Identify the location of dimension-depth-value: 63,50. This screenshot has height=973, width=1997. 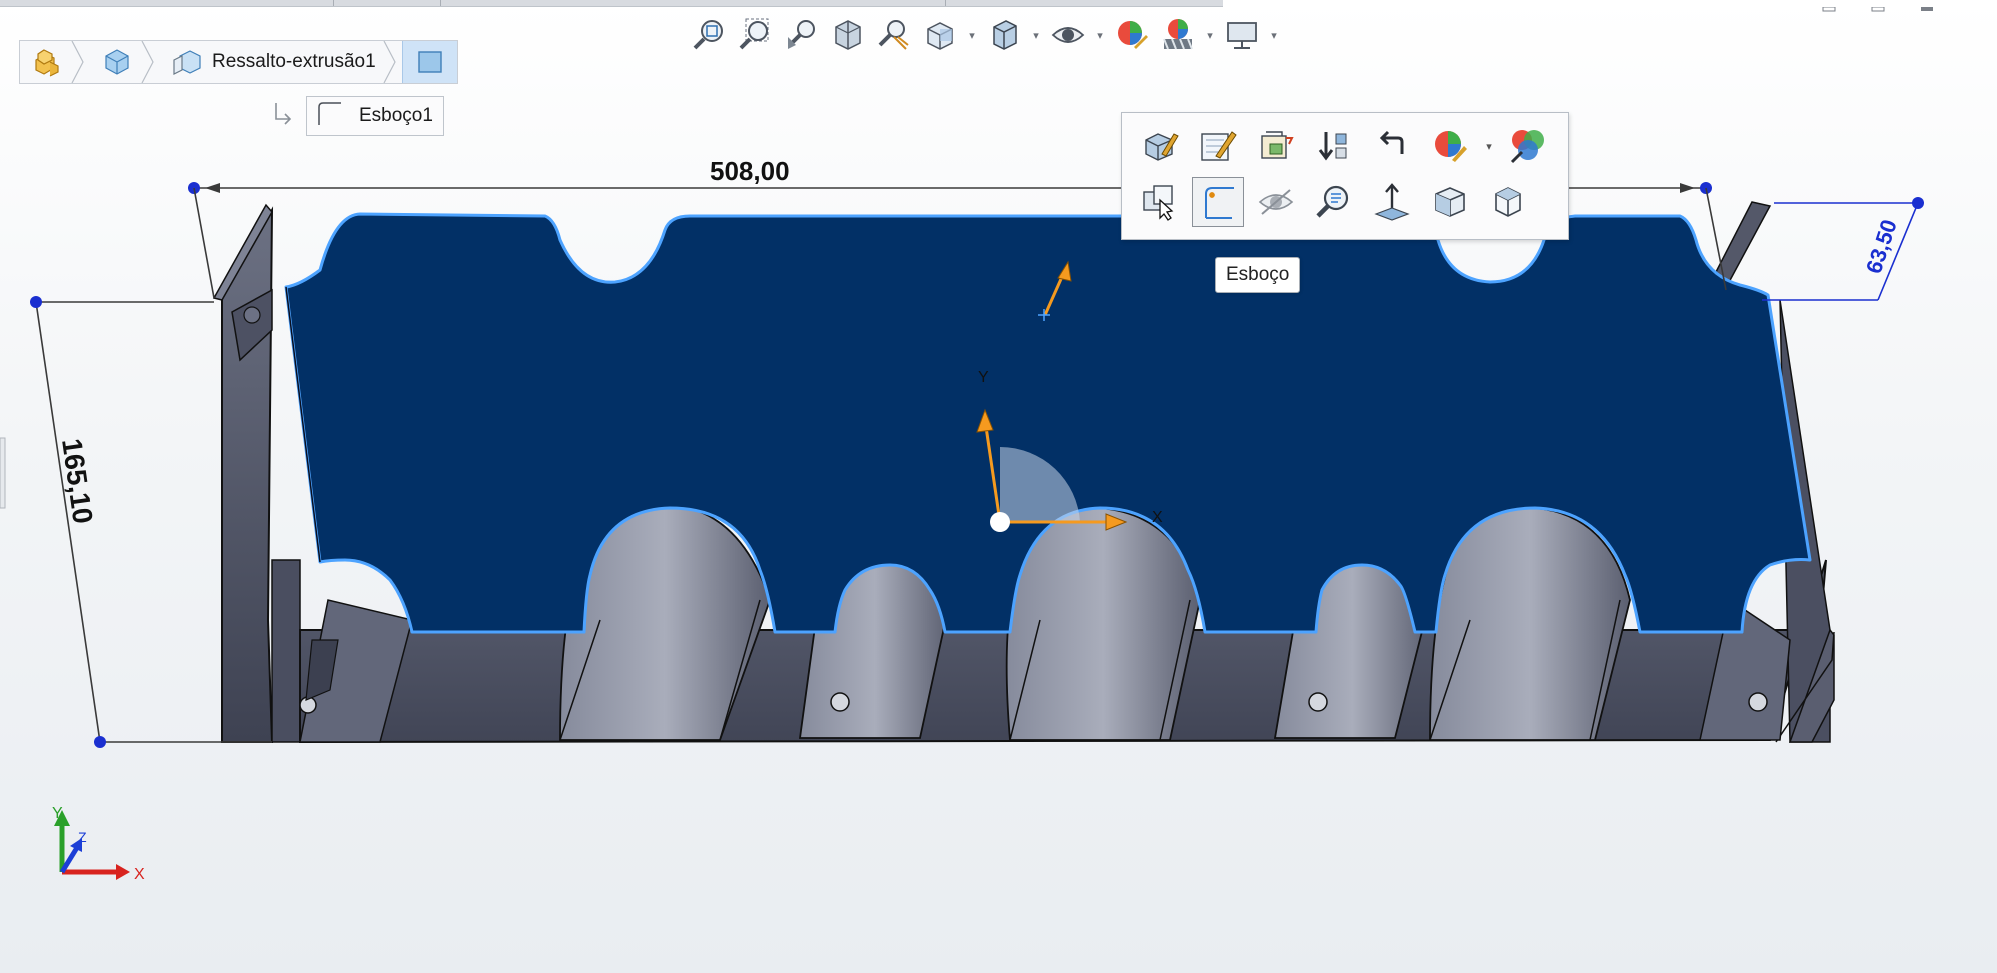
(1881, 246).